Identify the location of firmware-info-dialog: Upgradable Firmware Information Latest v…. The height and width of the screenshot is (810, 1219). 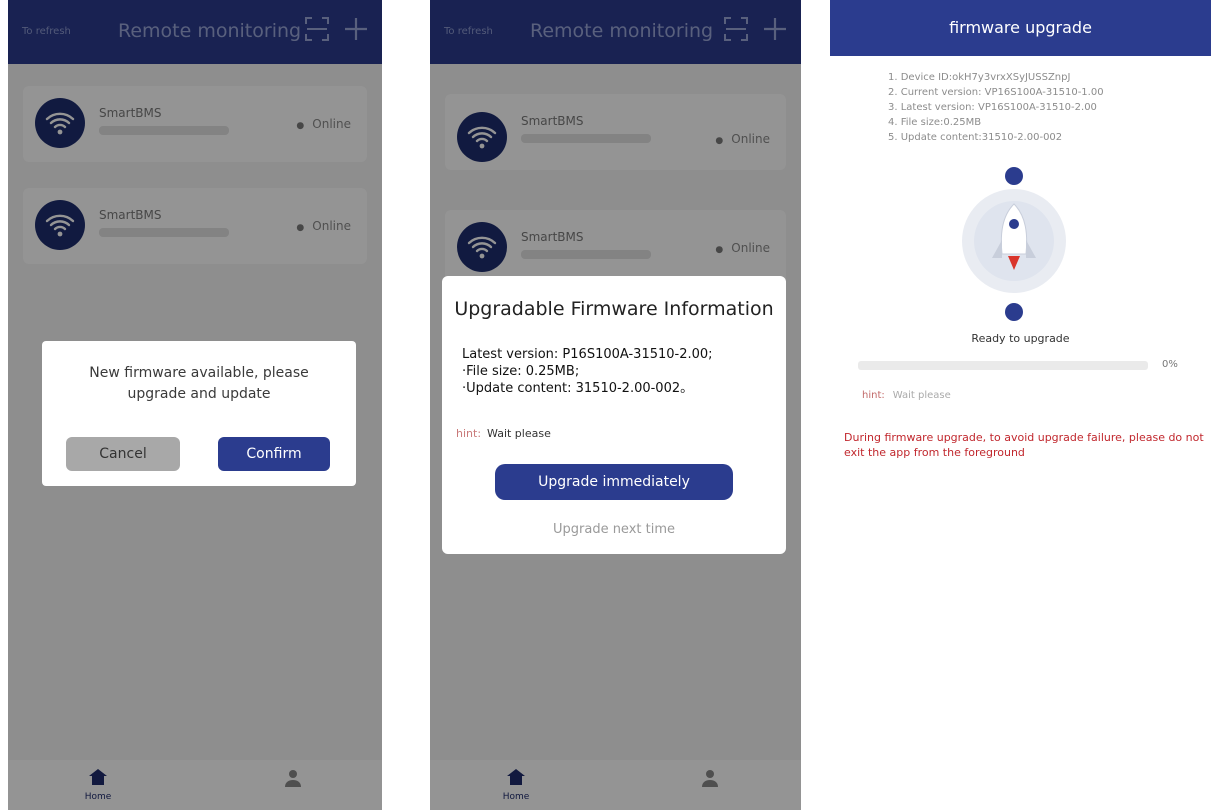
(614, 415).